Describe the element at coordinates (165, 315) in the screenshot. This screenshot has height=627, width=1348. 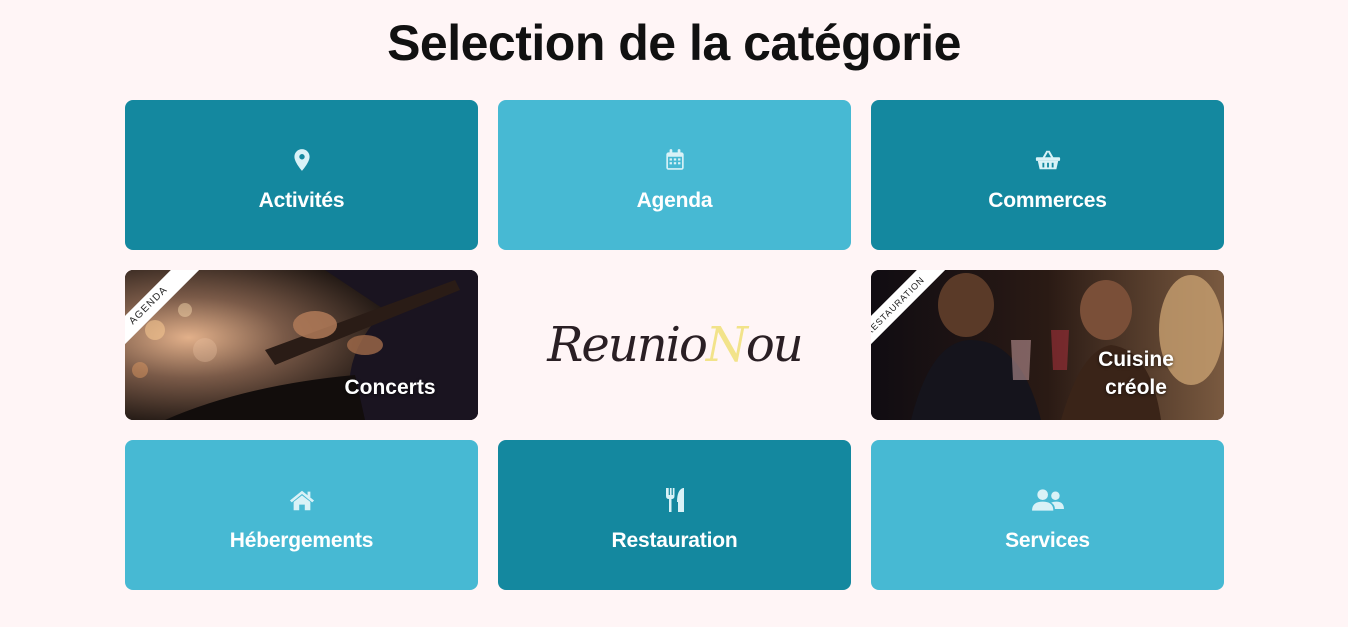
I see `category-ribbon: AGENDA` at that location.